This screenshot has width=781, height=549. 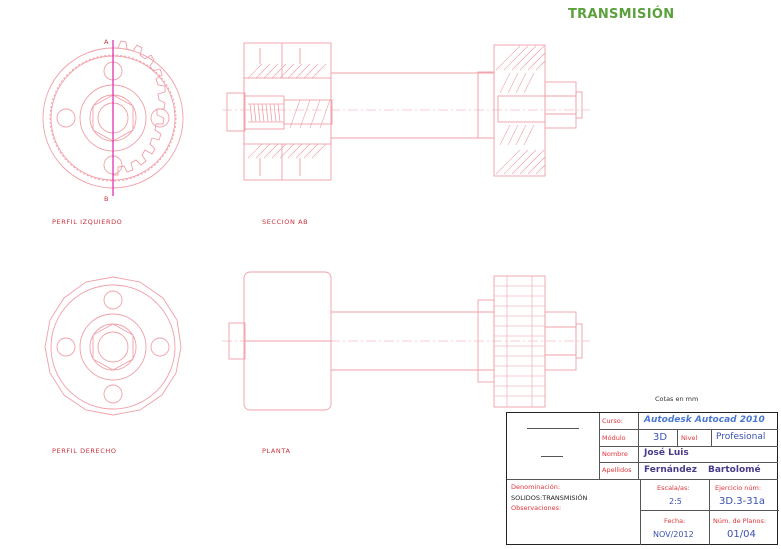 What do you see at coordinates (612, 421) in the screenshot?
I see `course-label: Curso:` at bounding box center [612, 421].